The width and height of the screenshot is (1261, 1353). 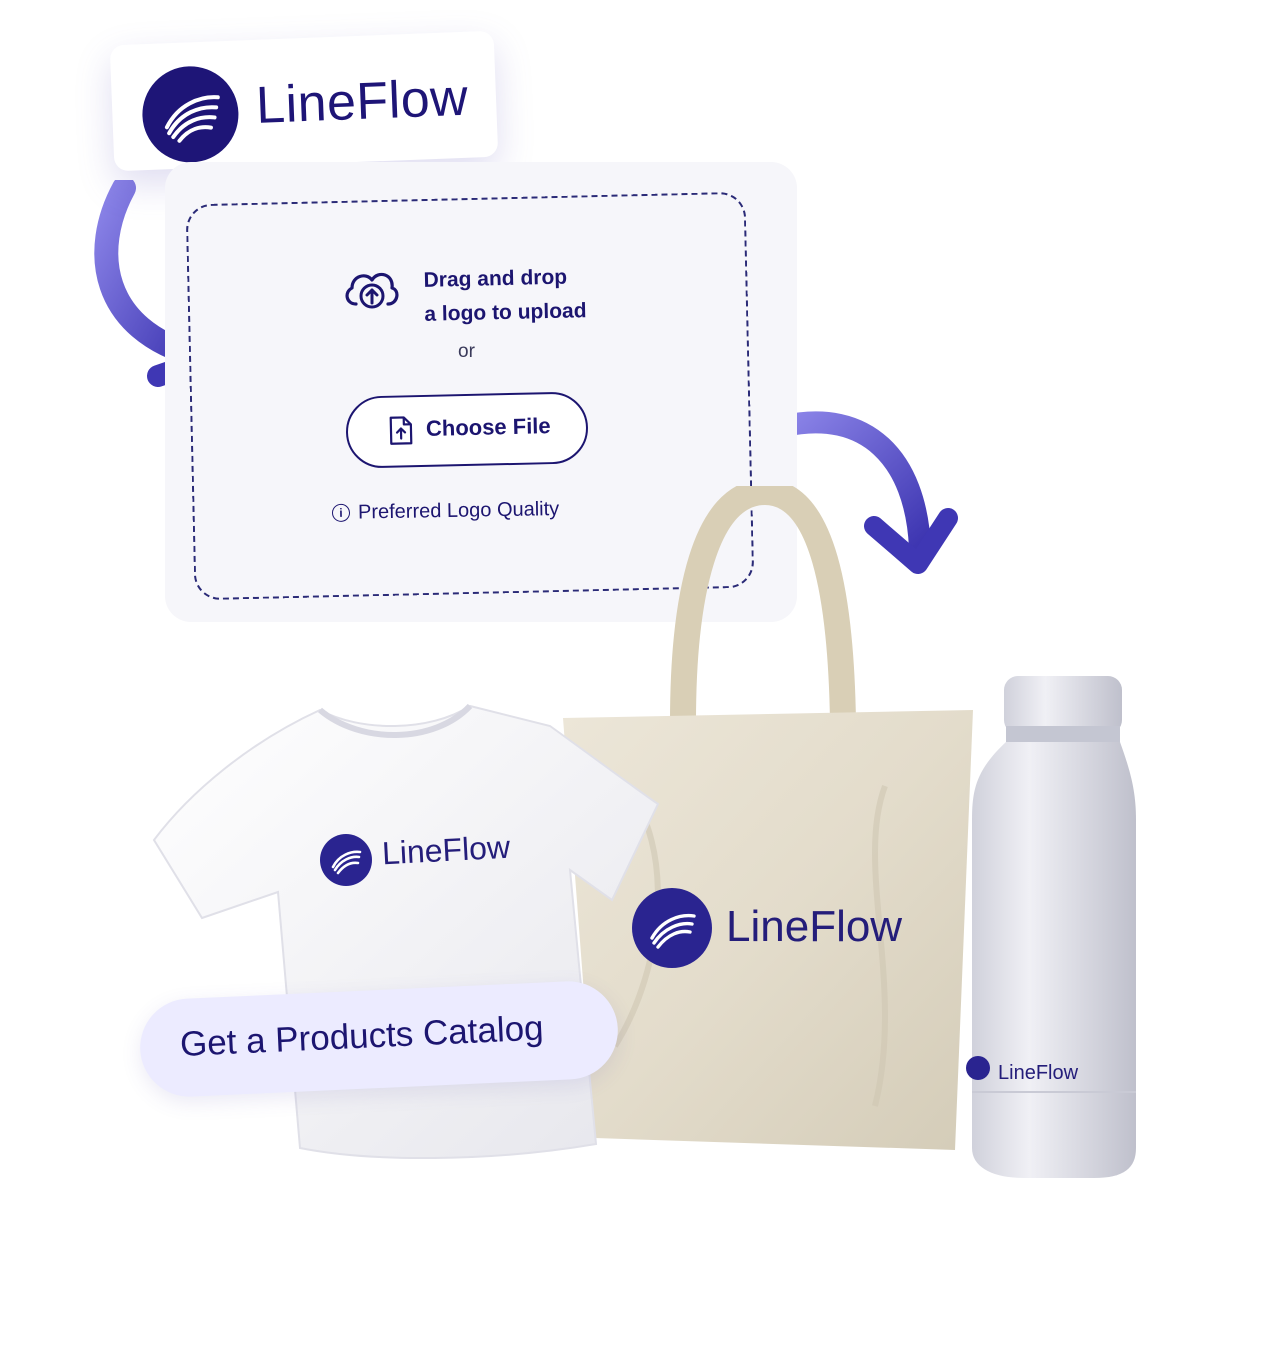 What do you see at coordinates (495, 278) in the screenshot?
I see `drag-drop-line-1: Drag and drop` at bounding box center [495, 278].